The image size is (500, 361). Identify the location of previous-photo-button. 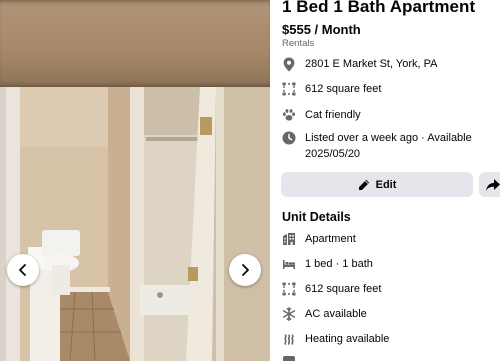
(23, 270).